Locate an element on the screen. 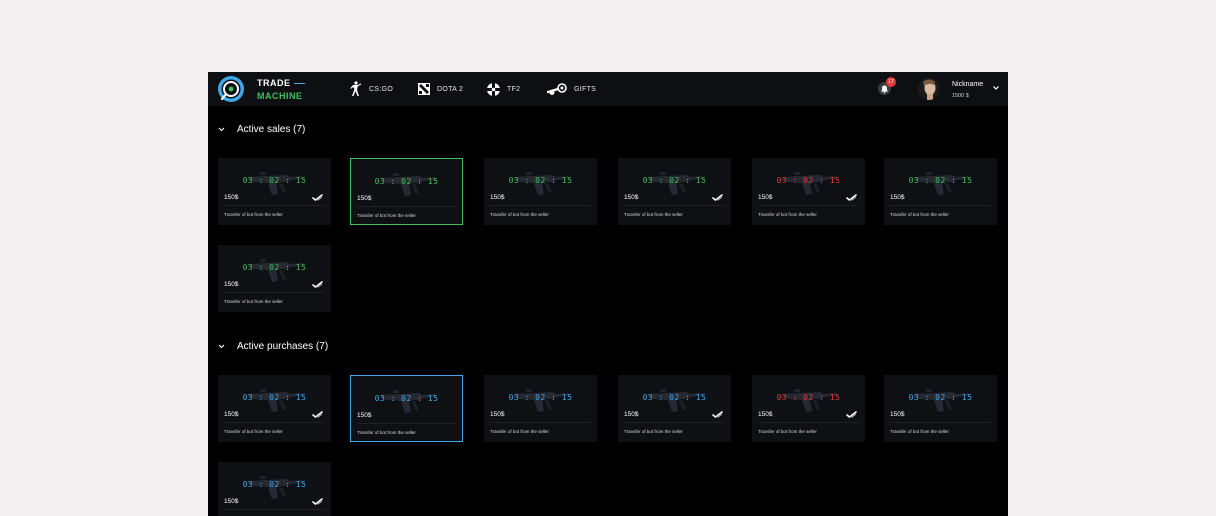 Image resolution: width=1216 pixels, height=516 pixels. user-nickname: Nickname is located at coordinates (968, 84).